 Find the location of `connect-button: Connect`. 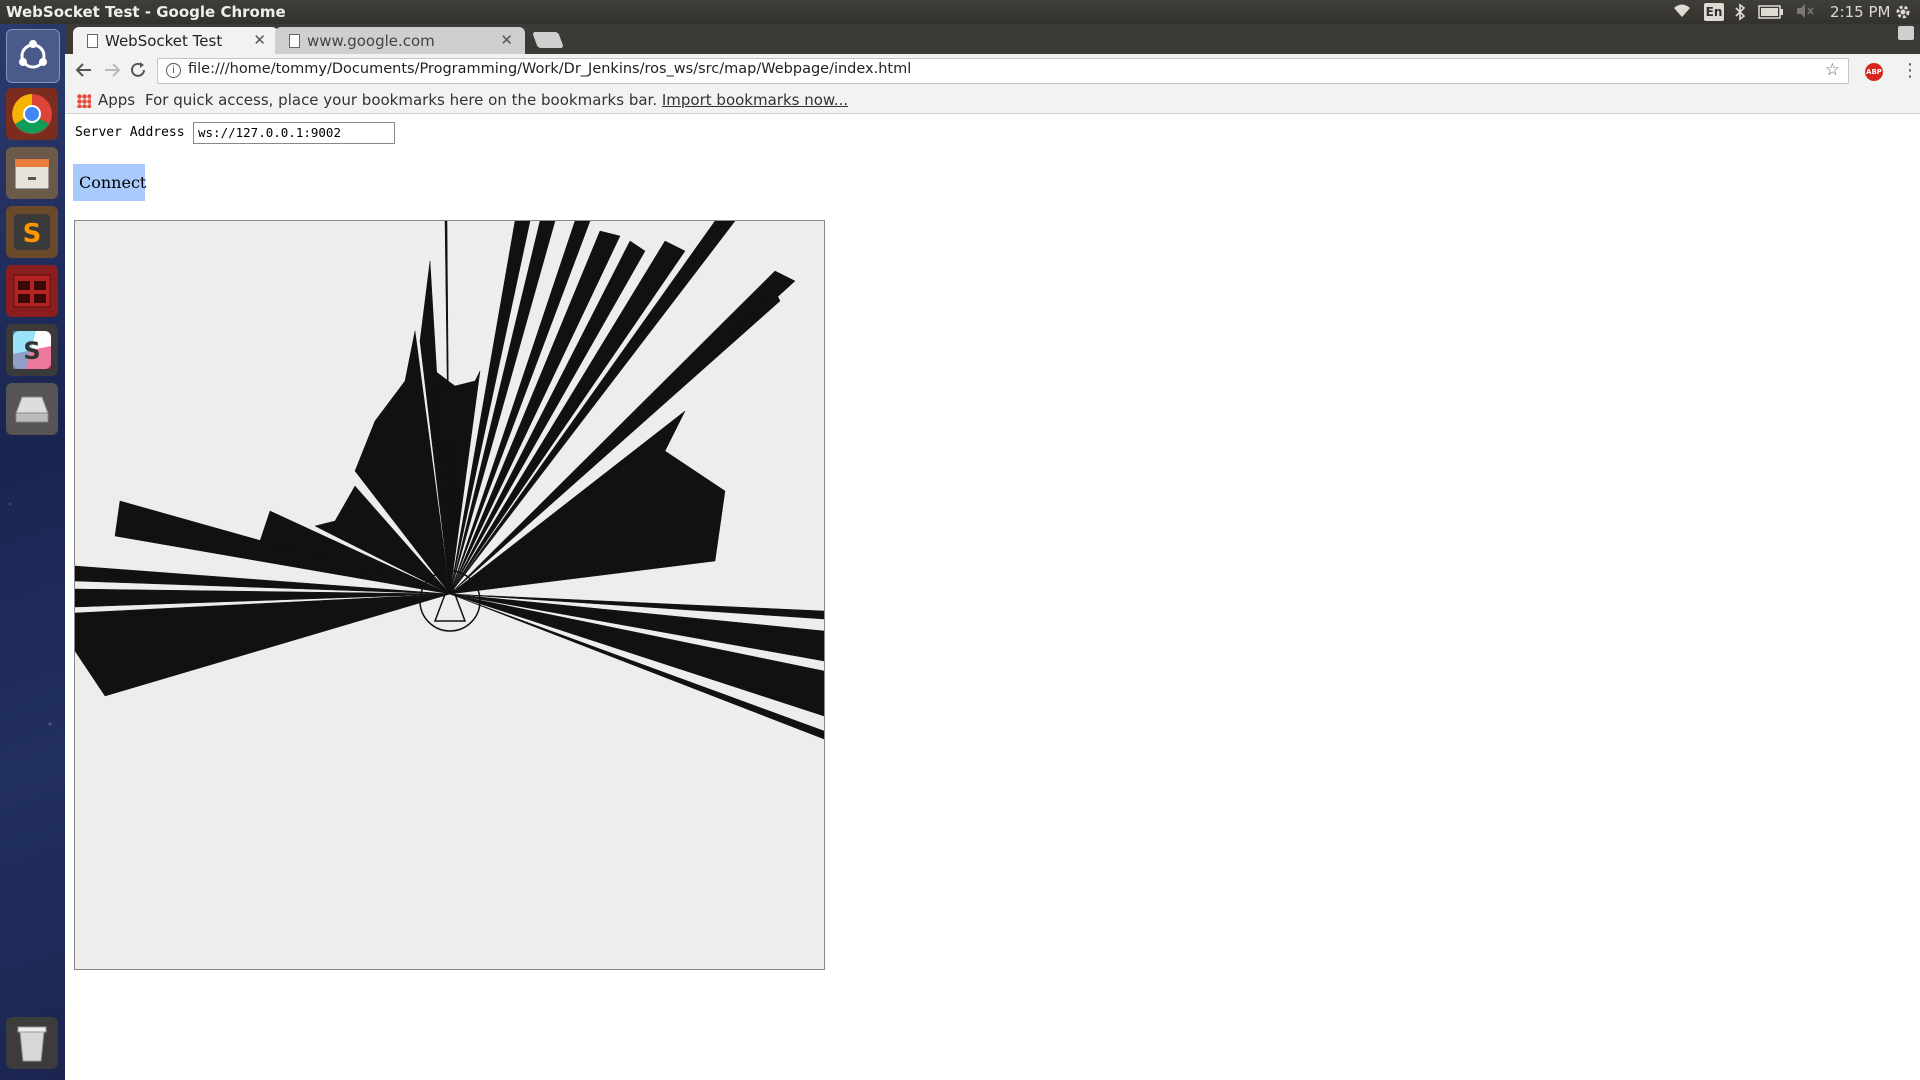

connect-button: Connect is located at coordinates (109, 182).